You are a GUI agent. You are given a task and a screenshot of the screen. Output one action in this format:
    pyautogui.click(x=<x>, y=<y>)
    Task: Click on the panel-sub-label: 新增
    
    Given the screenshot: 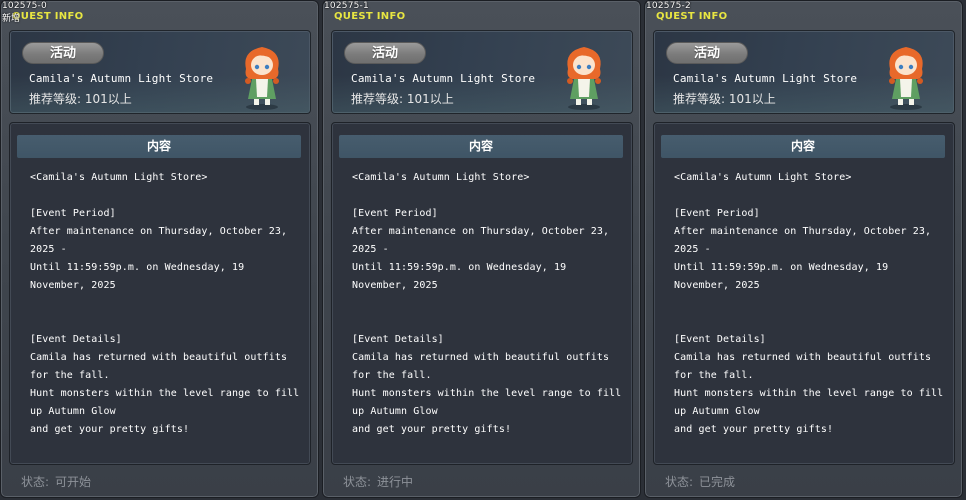 What is the action you would take?
    pyautogui.click(x=11, y=19)
    